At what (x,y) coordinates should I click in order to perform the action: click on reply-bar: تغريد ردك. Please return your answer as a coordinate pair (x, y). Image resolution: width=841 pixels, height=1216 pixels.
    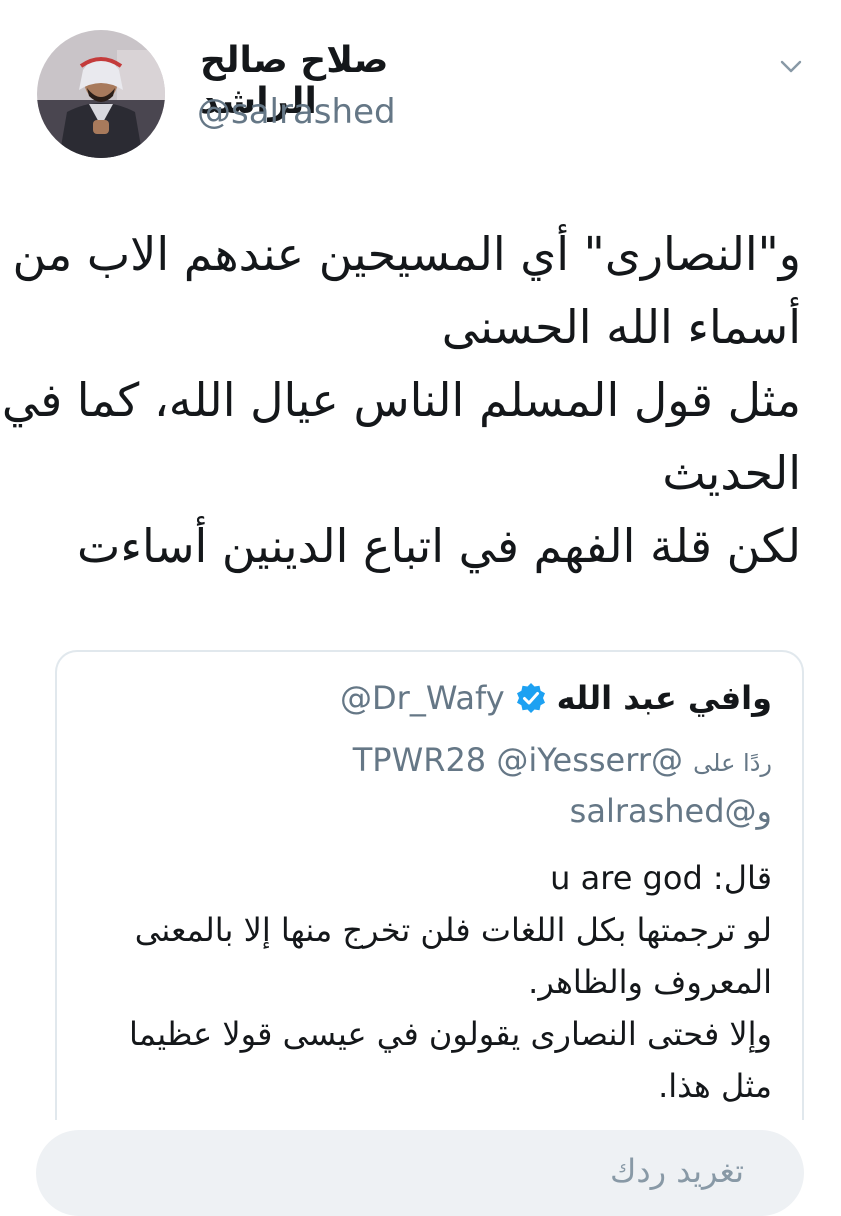
    Looking at the image, I should click on (420, 1173).